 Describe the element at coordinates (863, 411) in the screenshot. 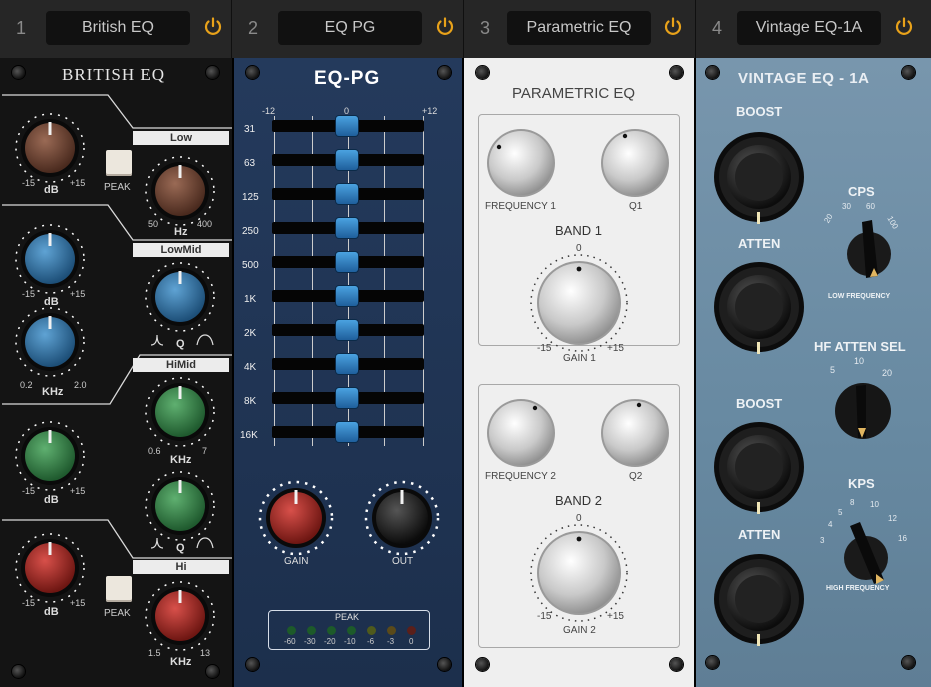

I see `hf-atten-selector-knob` at that location.